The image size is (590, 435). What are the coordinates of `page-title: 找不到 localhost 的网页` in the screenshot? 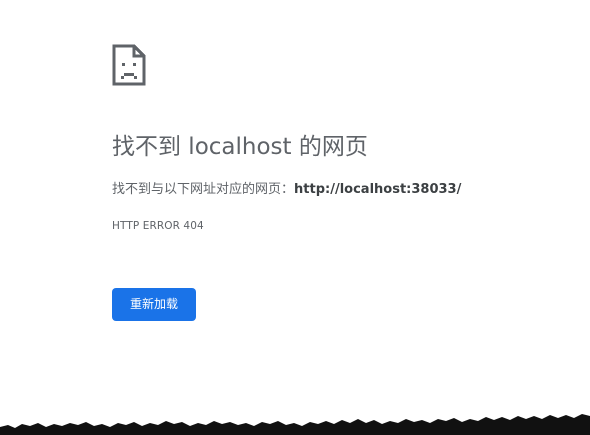 It's located at (240, 147).